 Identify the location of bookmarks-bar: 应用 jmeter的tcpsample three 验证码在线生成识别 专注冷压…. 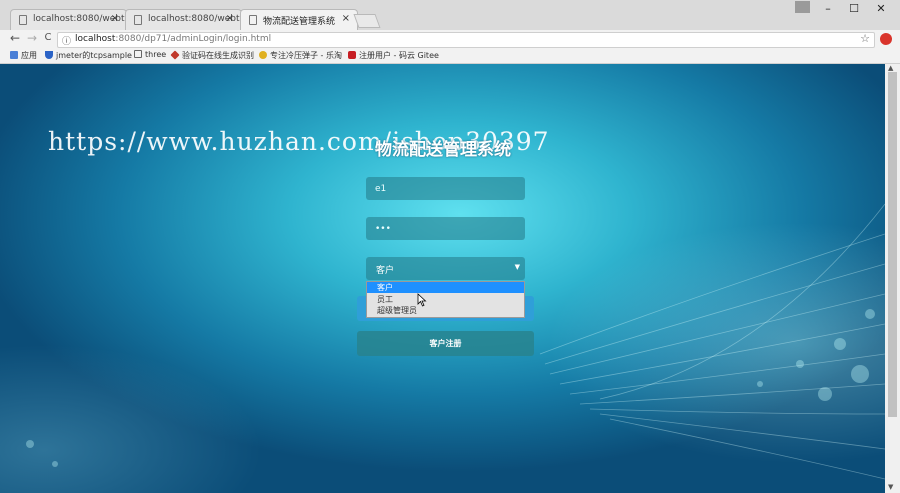
(450, 56).